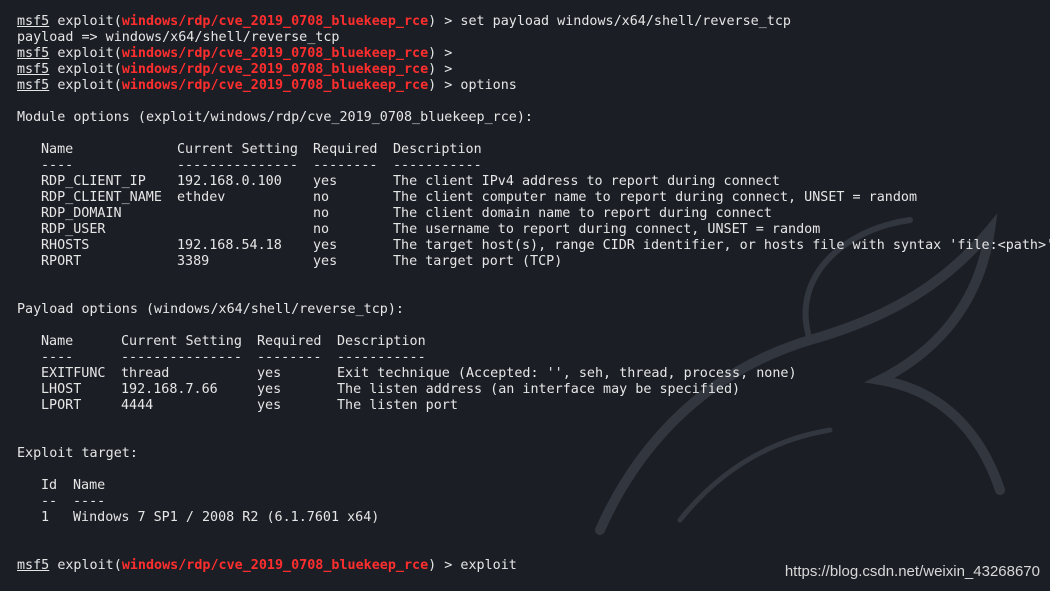 This screenshot has height=591, width=1050. Describe the element at coordinates (226, 517) in the screenshot. I see `target-name: Windows 7 SP1 / 2008 R2 (6.1.7601 x64)` at that location.